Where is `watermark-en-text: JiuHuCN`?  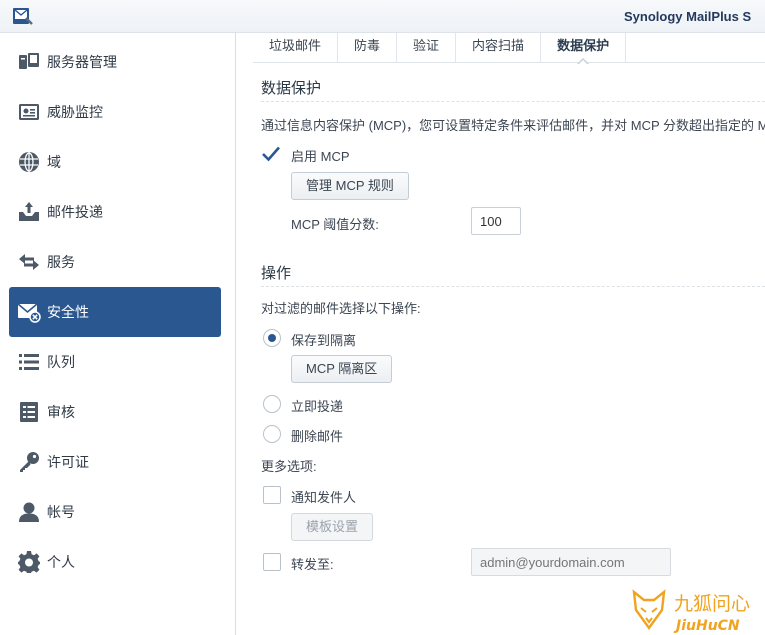
watermark-en-text: JiuHuCN is located at coordinates (706, 626).